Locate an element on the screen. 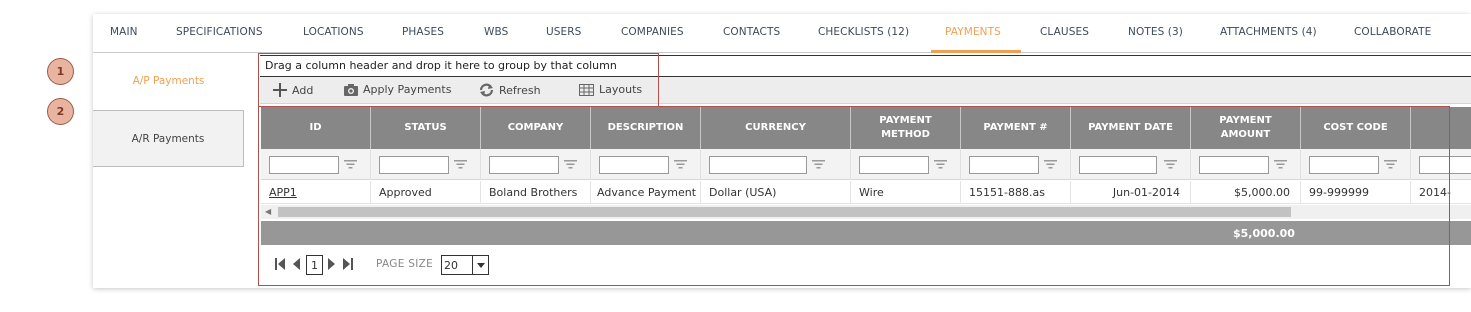 Image resolution: width=1471 pixels, height=312 pixels. filter-input-payment-amount is located at coordinates (1234, 165).